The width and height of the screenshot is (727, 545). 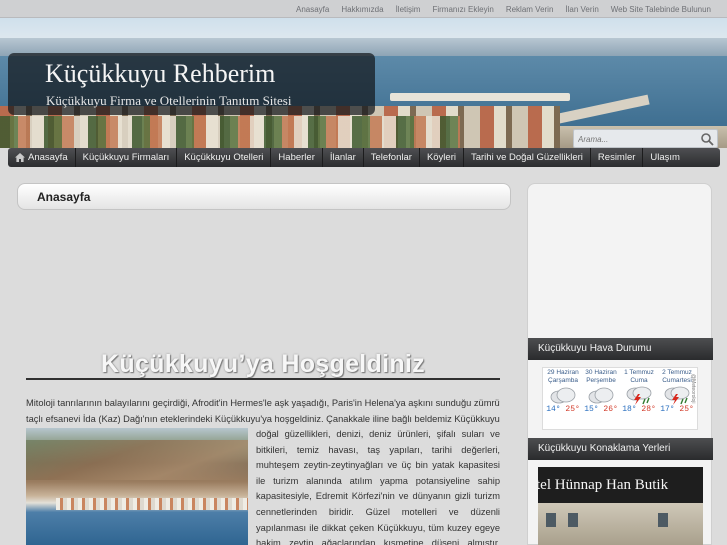 What do you see at coordinates (610, 409) in the screenshot?
I see `weather-high: 26°` at bounding box center [610, 409].